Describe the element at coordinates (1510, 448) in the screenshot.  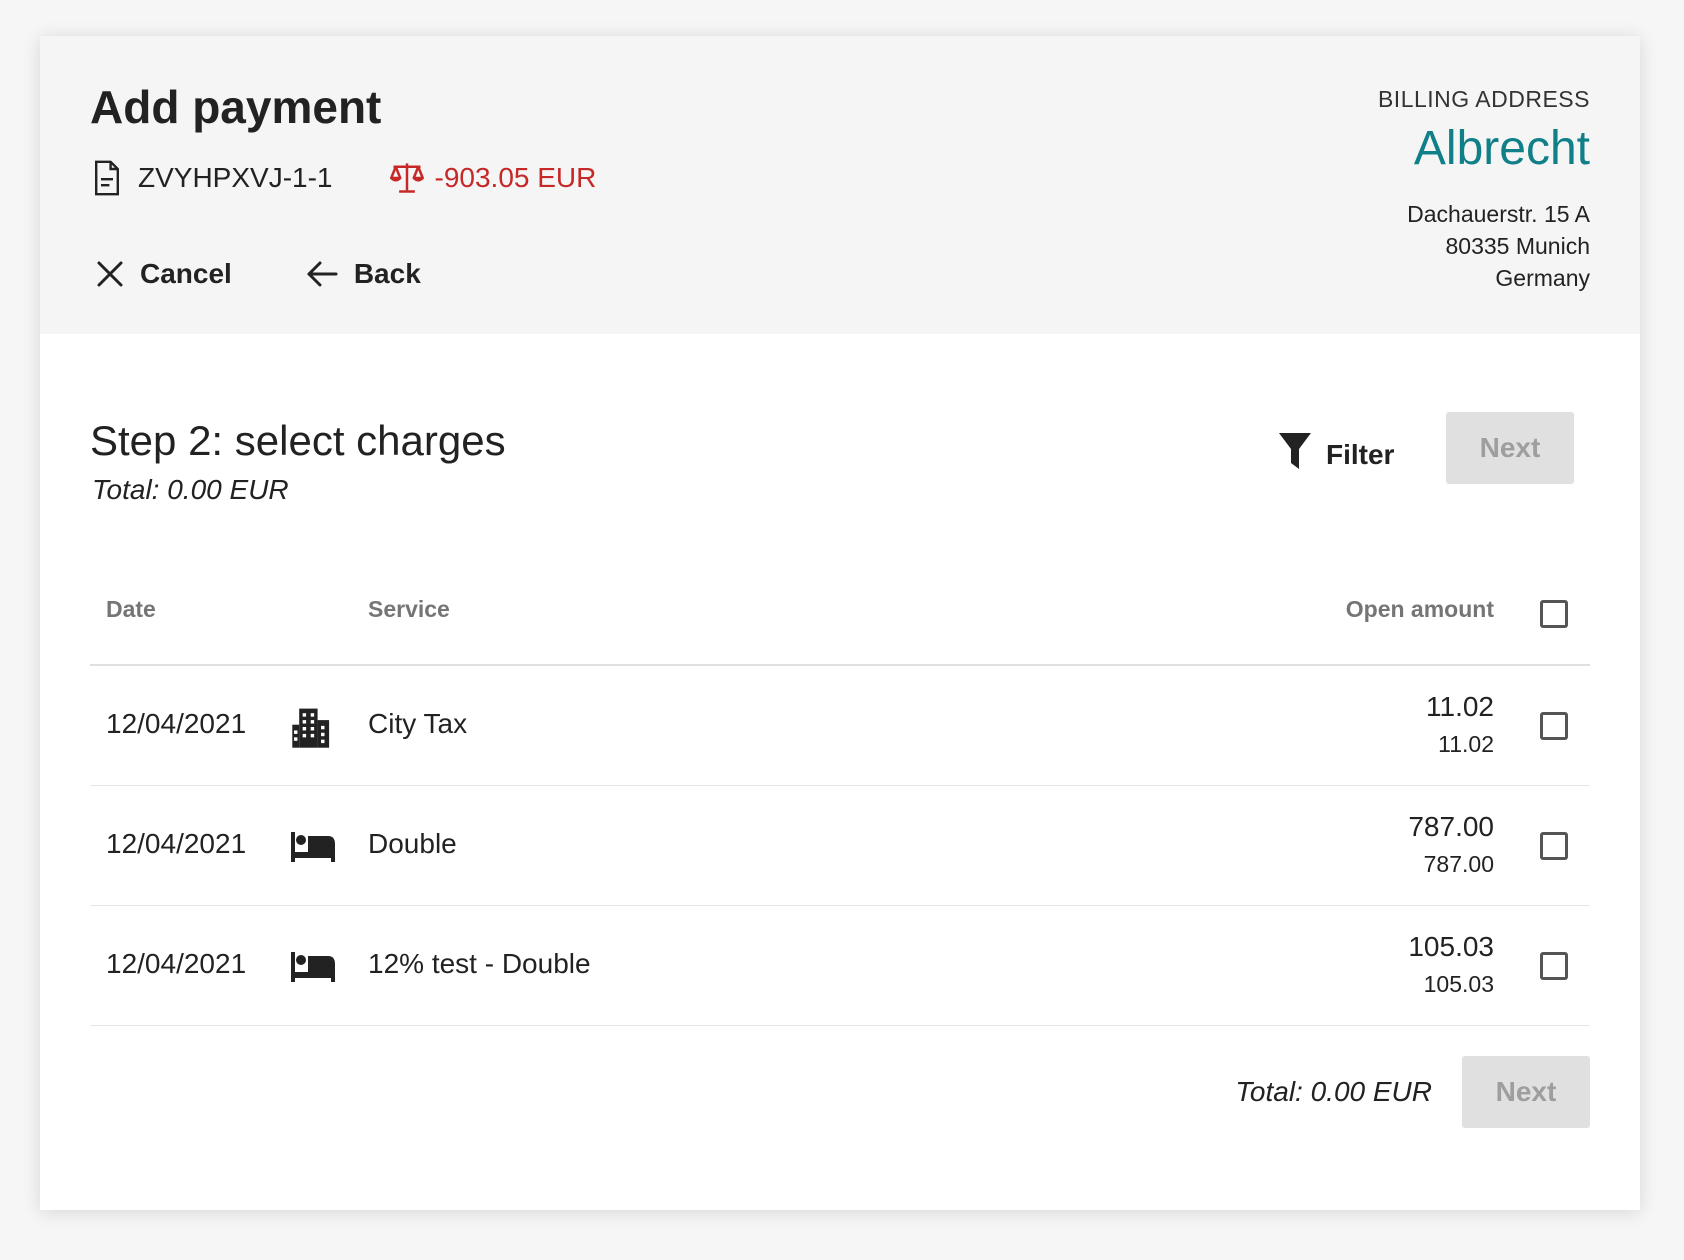
I see `next-button-top: Next` at that location.